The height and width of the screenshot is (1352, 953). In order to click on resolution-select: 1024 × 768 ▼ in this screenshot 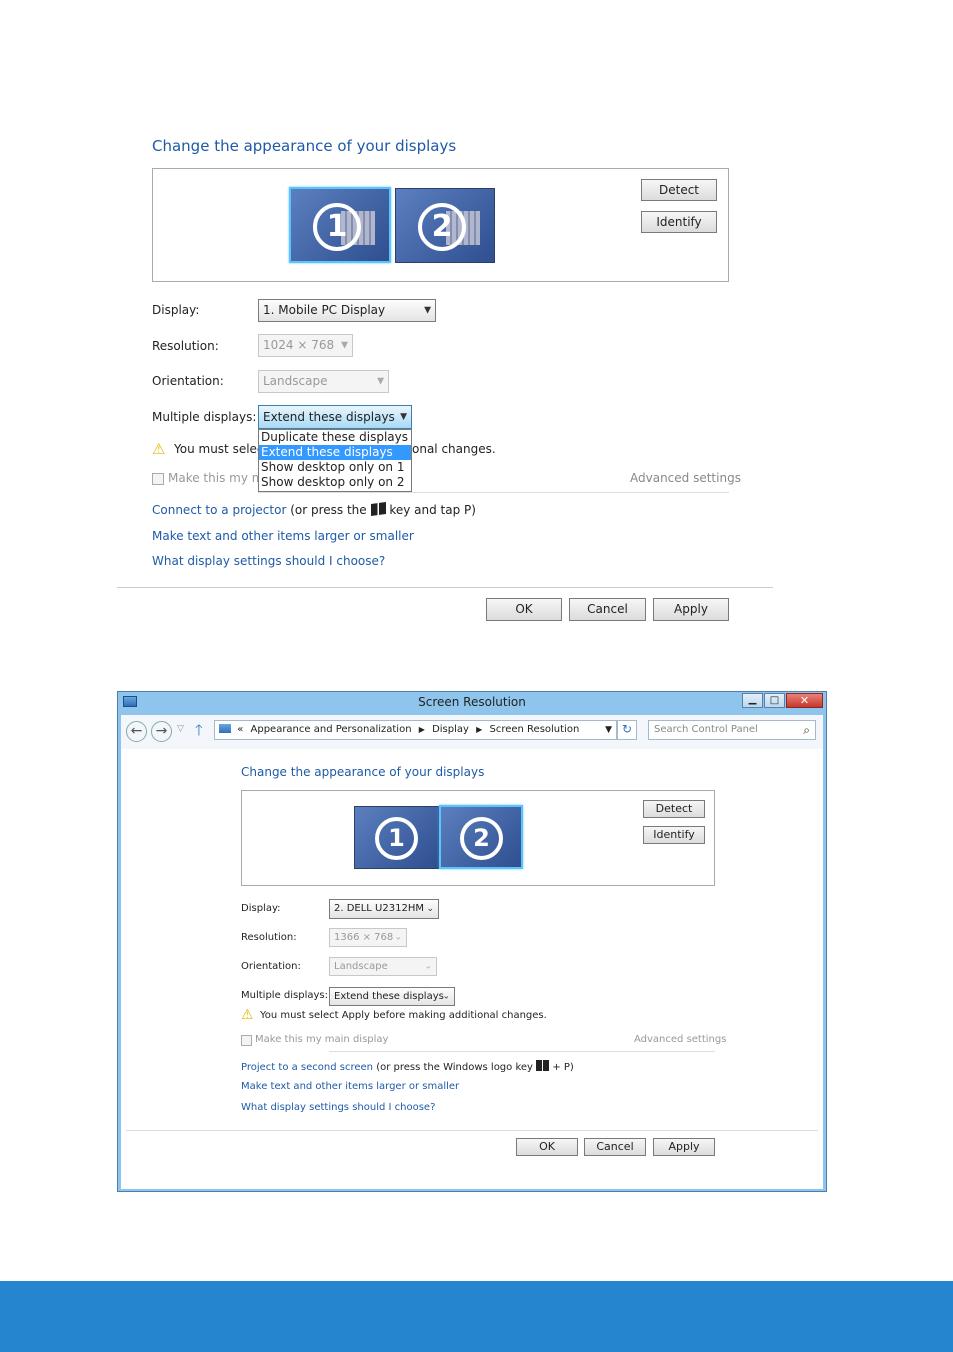, I will do `click(305, 345)`.